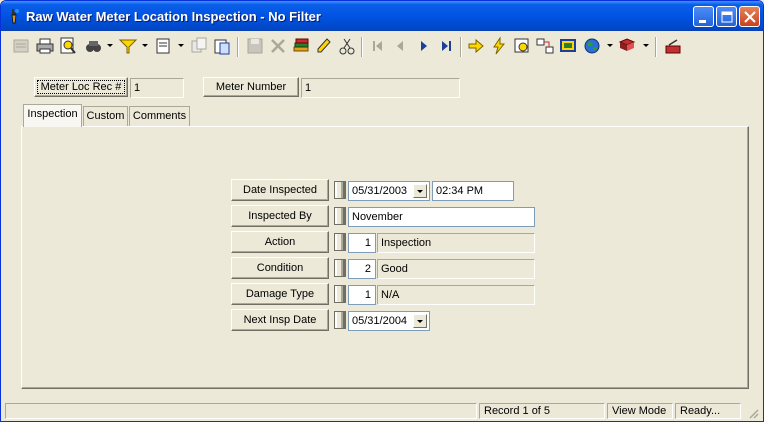 Image resolution: width=764 pixels, height=422 pixels. Describe the element at coordinates (14, 16) in the screenshot. I see `app-icon` at that location.